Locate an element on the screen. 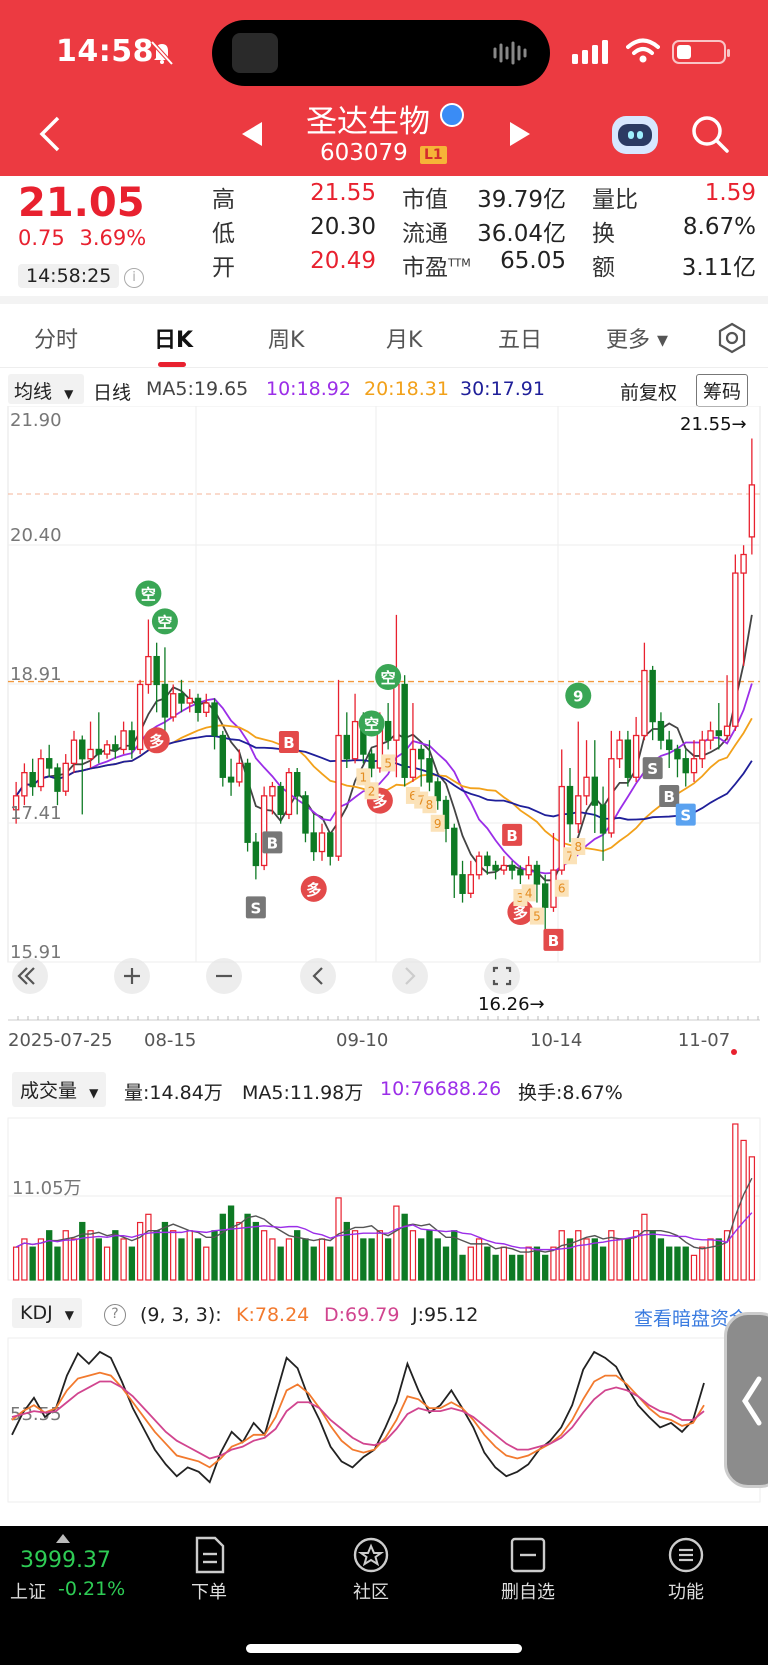 Image resolution: width=768 pixels, height=1665 pixels. search-icon is located at coordinates (710, 134).